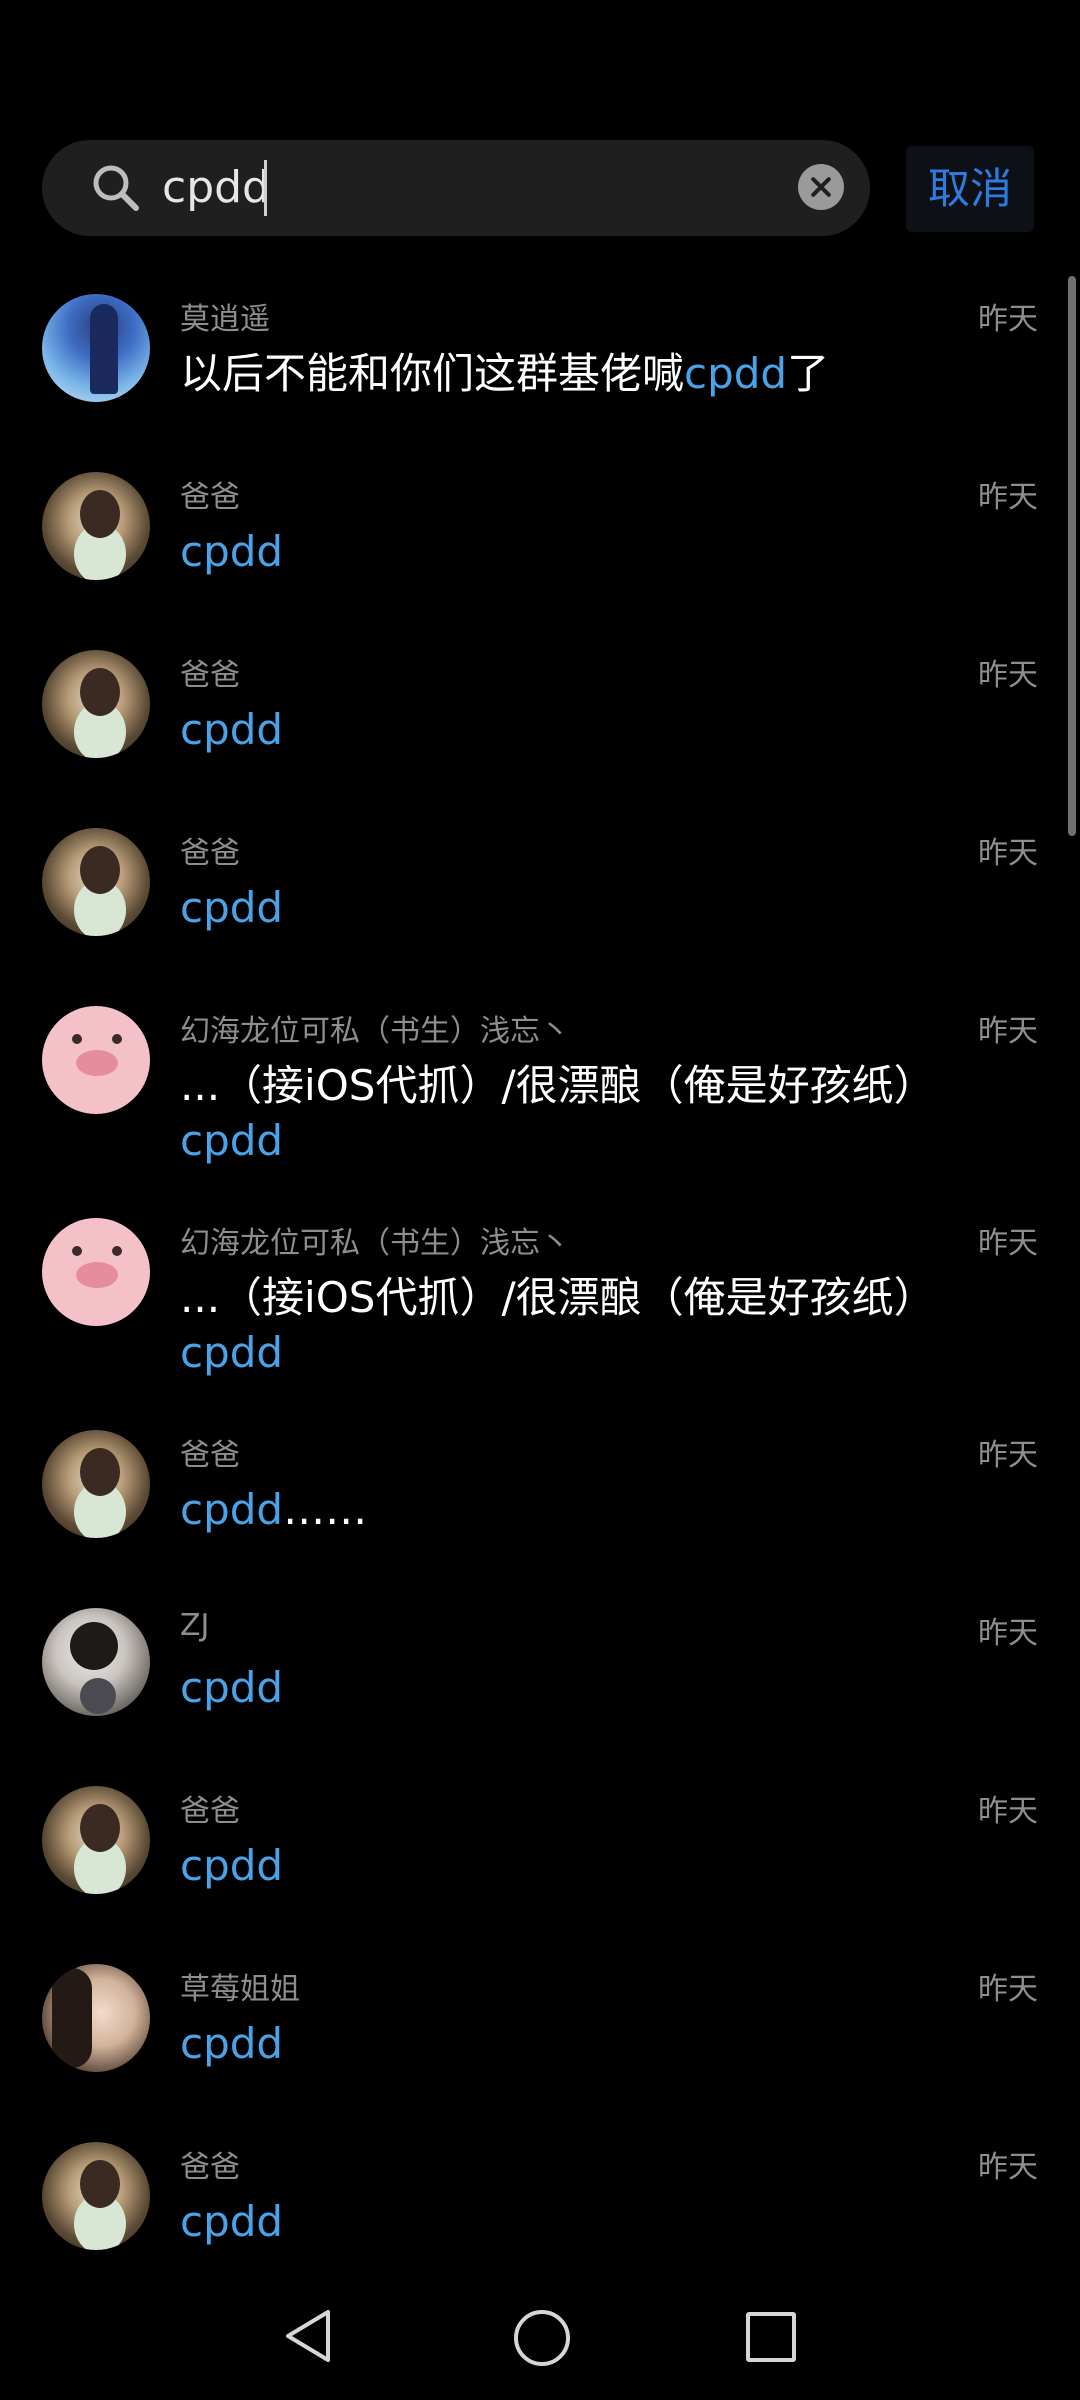  I want to click on recents-square-icon, so click(771, 2337).